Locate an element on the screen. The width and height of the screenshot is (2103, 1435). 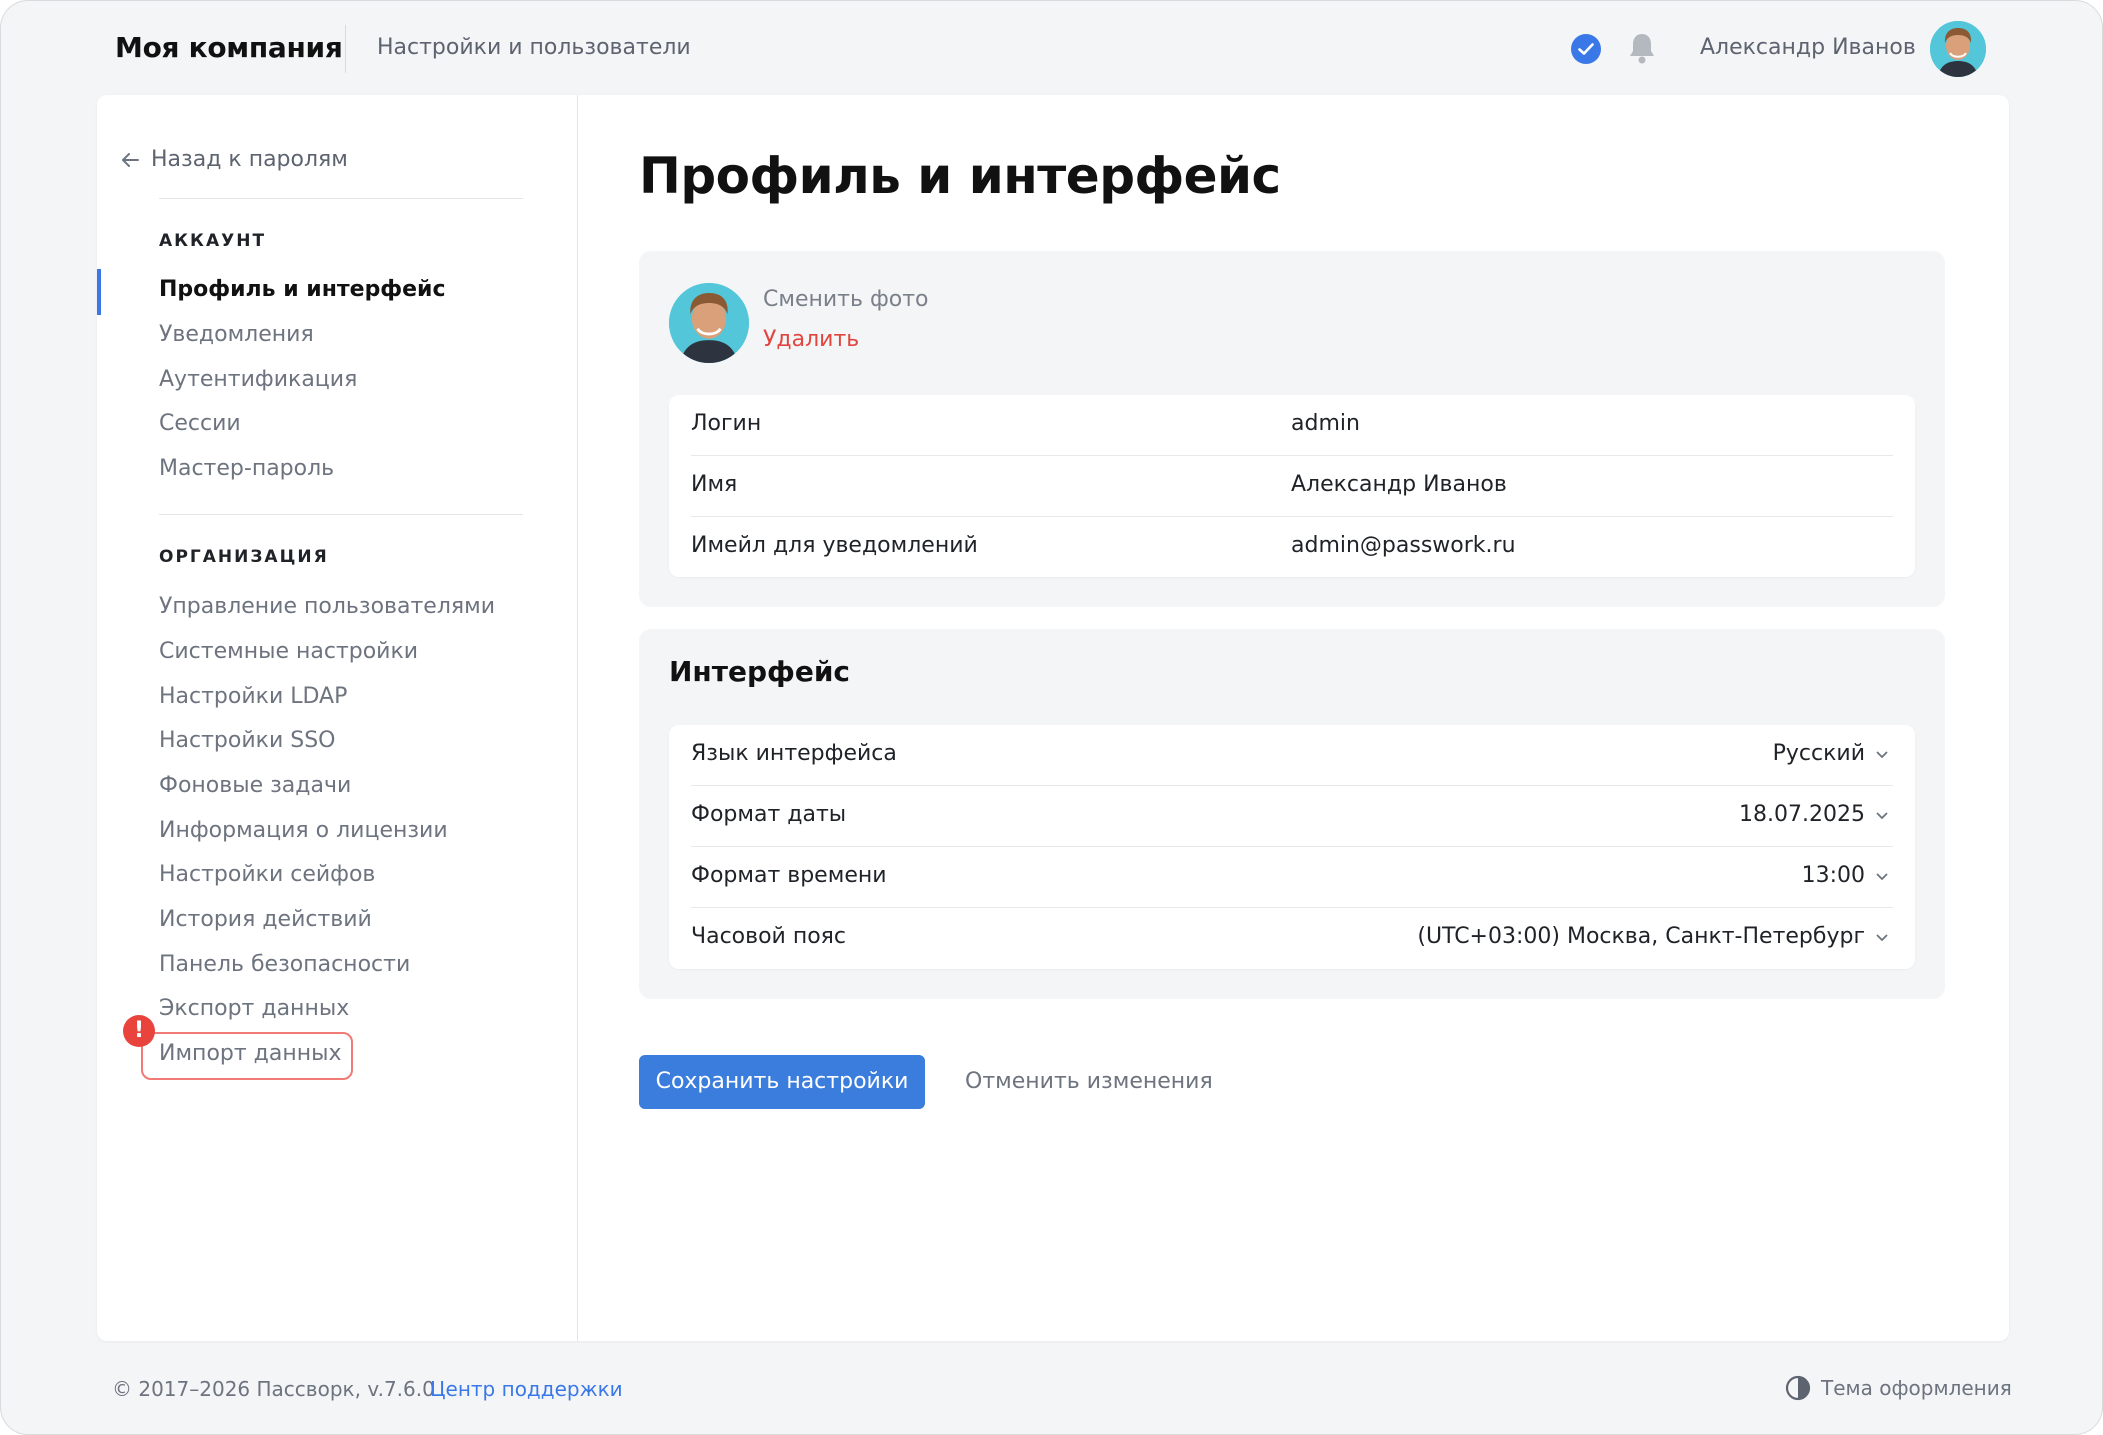
field-label: Имя is located at coordinates (714, 484).